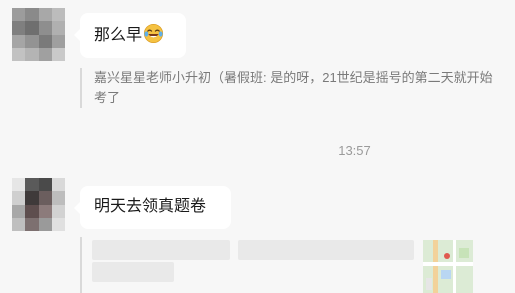  I want to click on message-text: 那么早, so click(118, 35).